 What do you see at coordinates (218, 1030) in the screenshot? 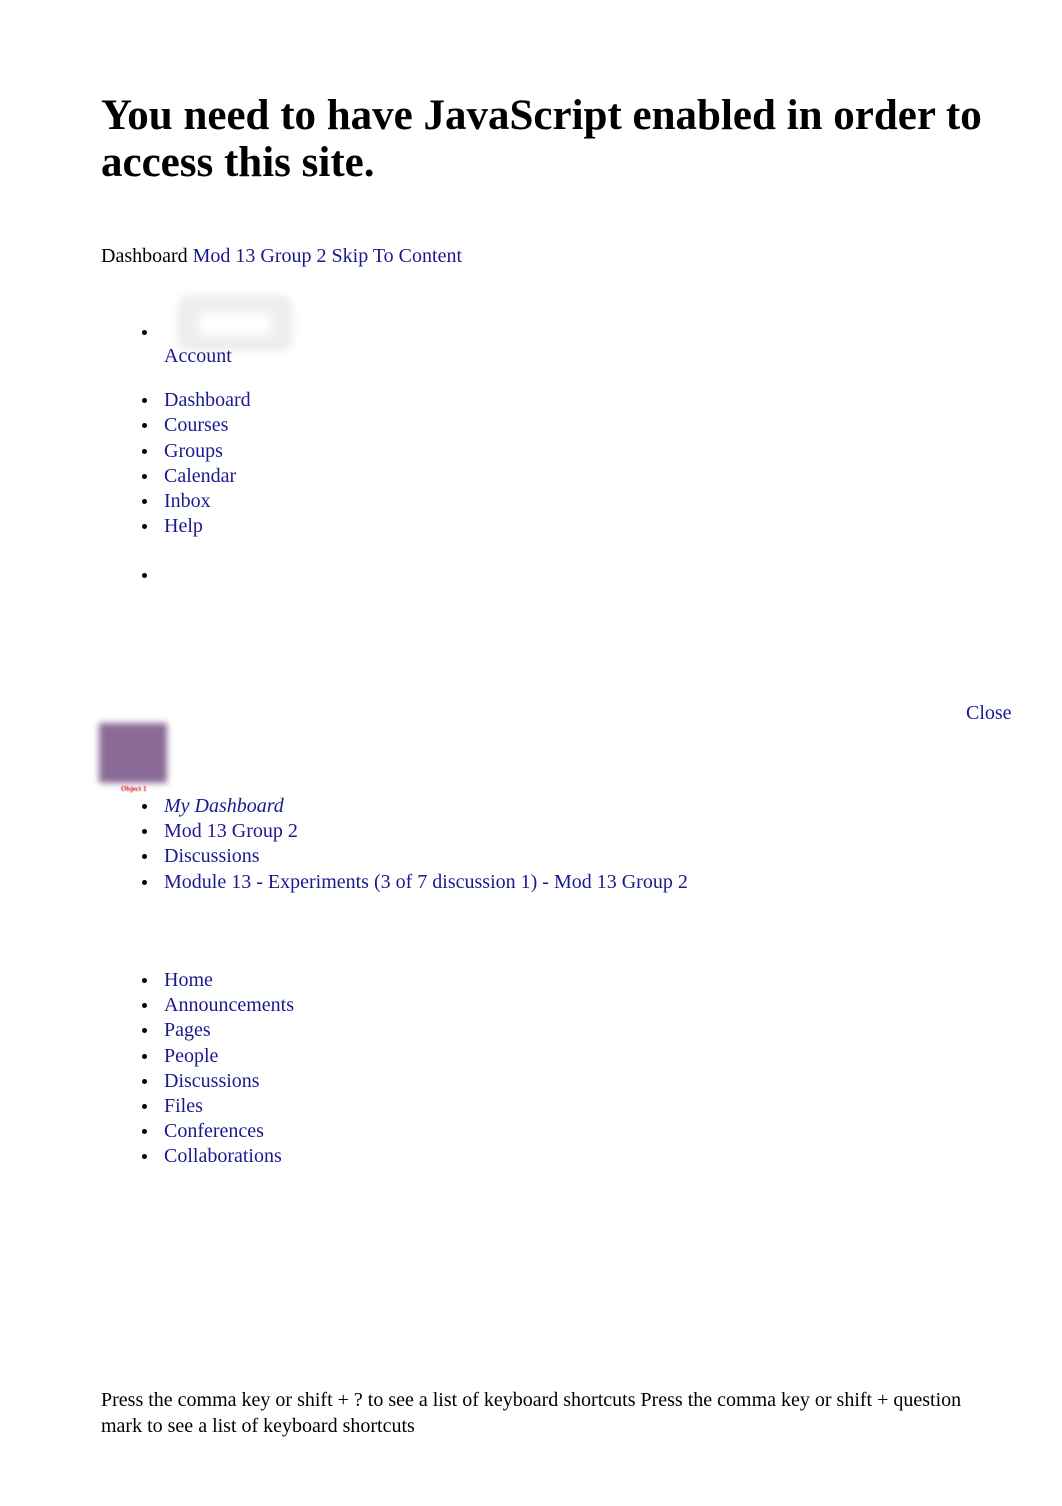
I see `list-item: Pages` at bounding box center [218, 1030].